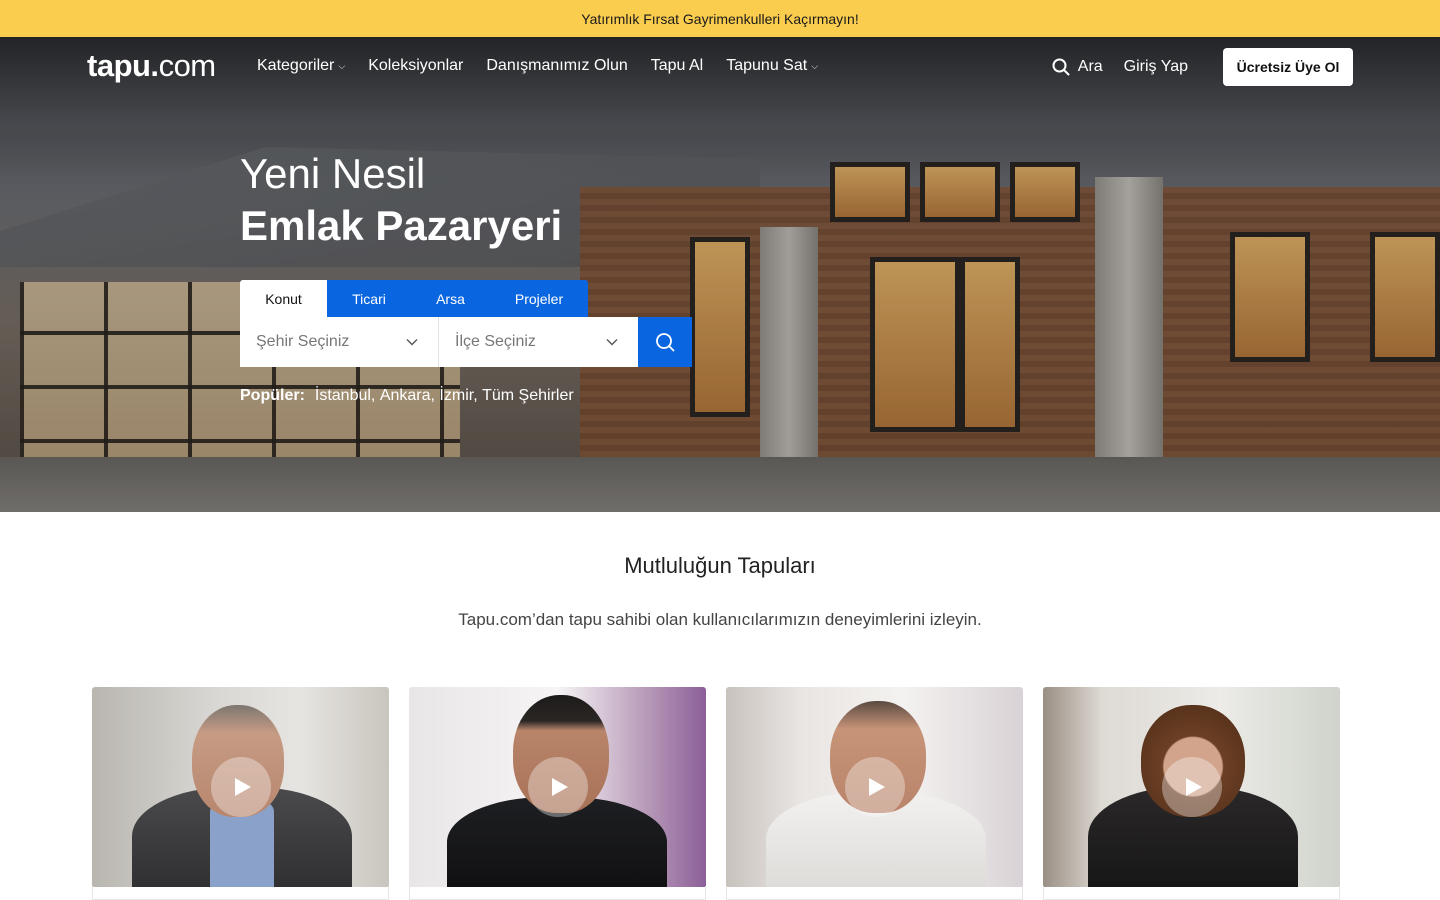 This screenshot has height=900, width=1440. What do you see at coordinates (720, 565) in the screenshot?
I see `testimonials-title: Mutluluğun Tapuları` at bounding box center [720, 565].